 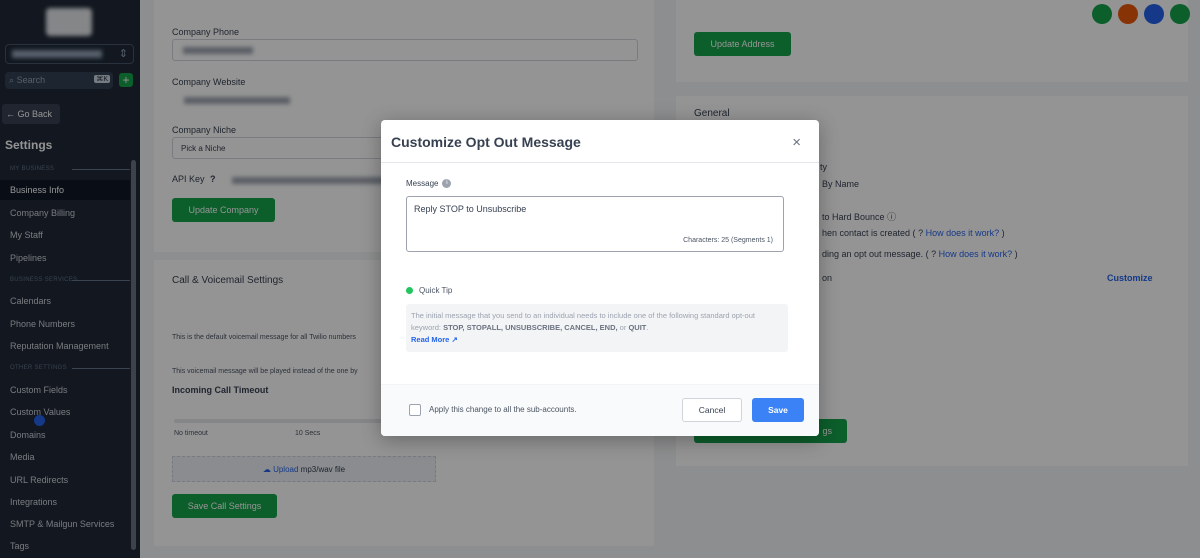 I want to click on close-icon: ×, so click(x=796, y=142).